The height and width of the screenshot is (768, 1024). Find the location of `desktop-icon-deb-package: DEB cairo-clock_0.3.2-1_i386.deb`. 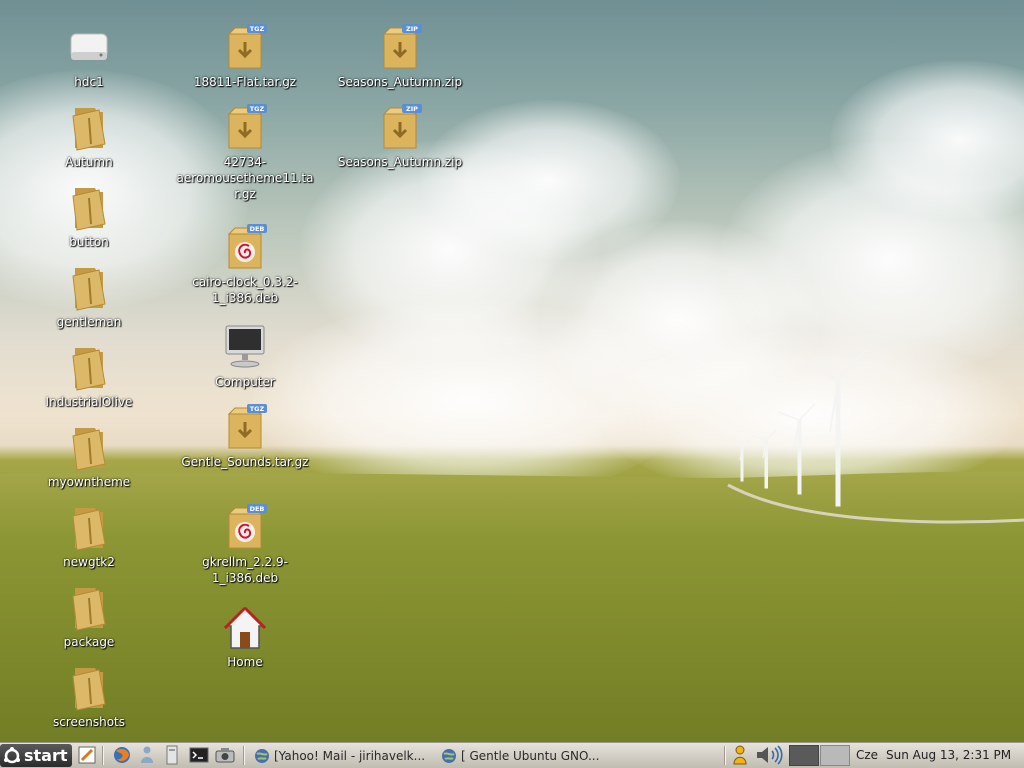

desktop-icon-deb-package: DEB cairo-clock_0.3.2-1_i386.deb is located at coordinates (245, 265).